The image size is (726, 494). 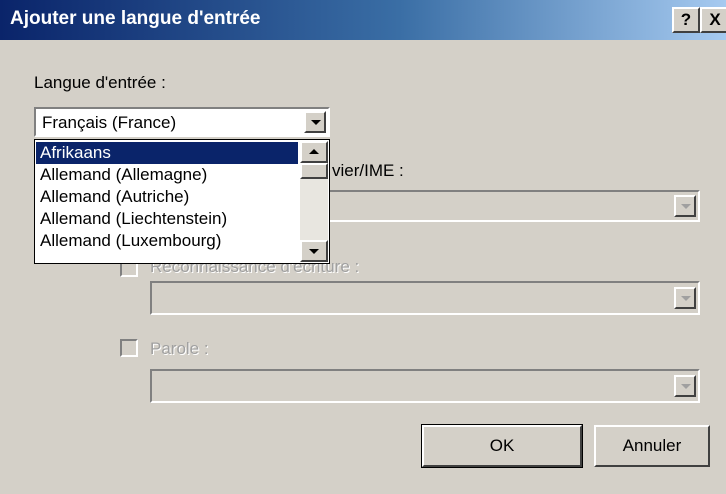 I want to click on list-item-allemand-liechtenstein: Allemand (Liechtenstein), so click(x=167, y=219).